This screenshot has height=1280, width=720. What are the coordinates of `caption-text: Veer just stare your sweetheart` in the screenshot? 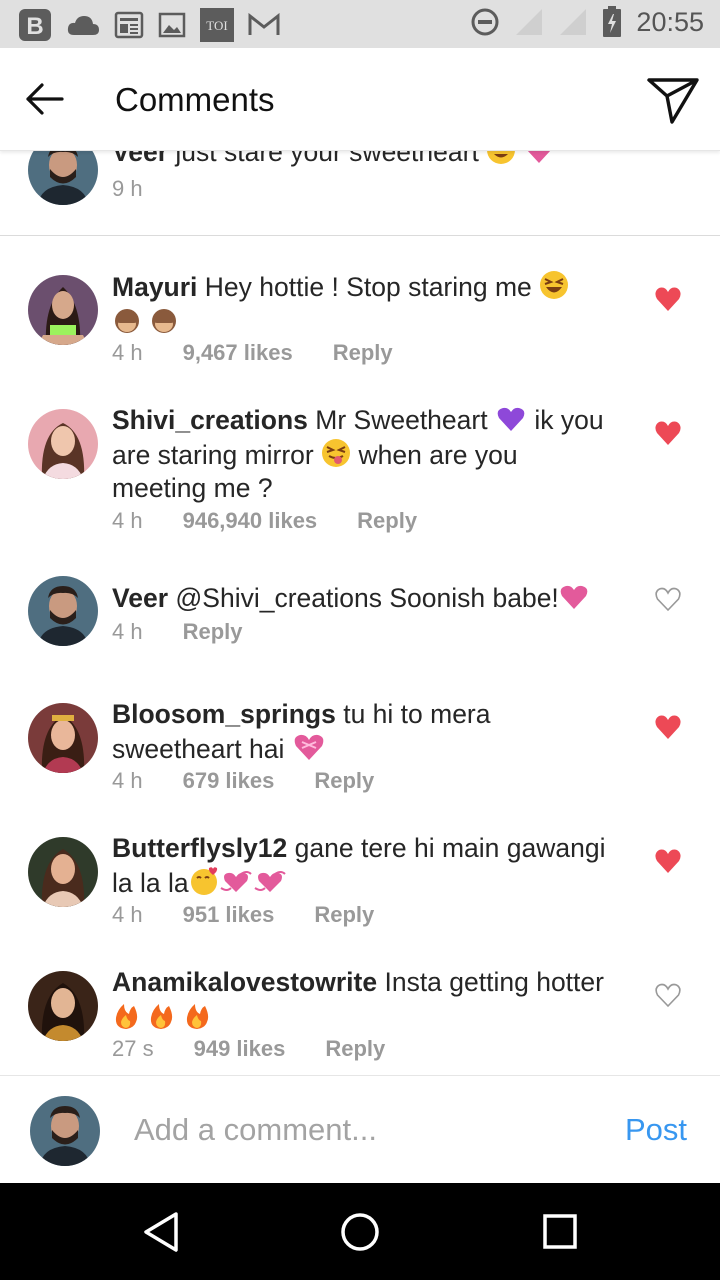 It's located at (372, 160).